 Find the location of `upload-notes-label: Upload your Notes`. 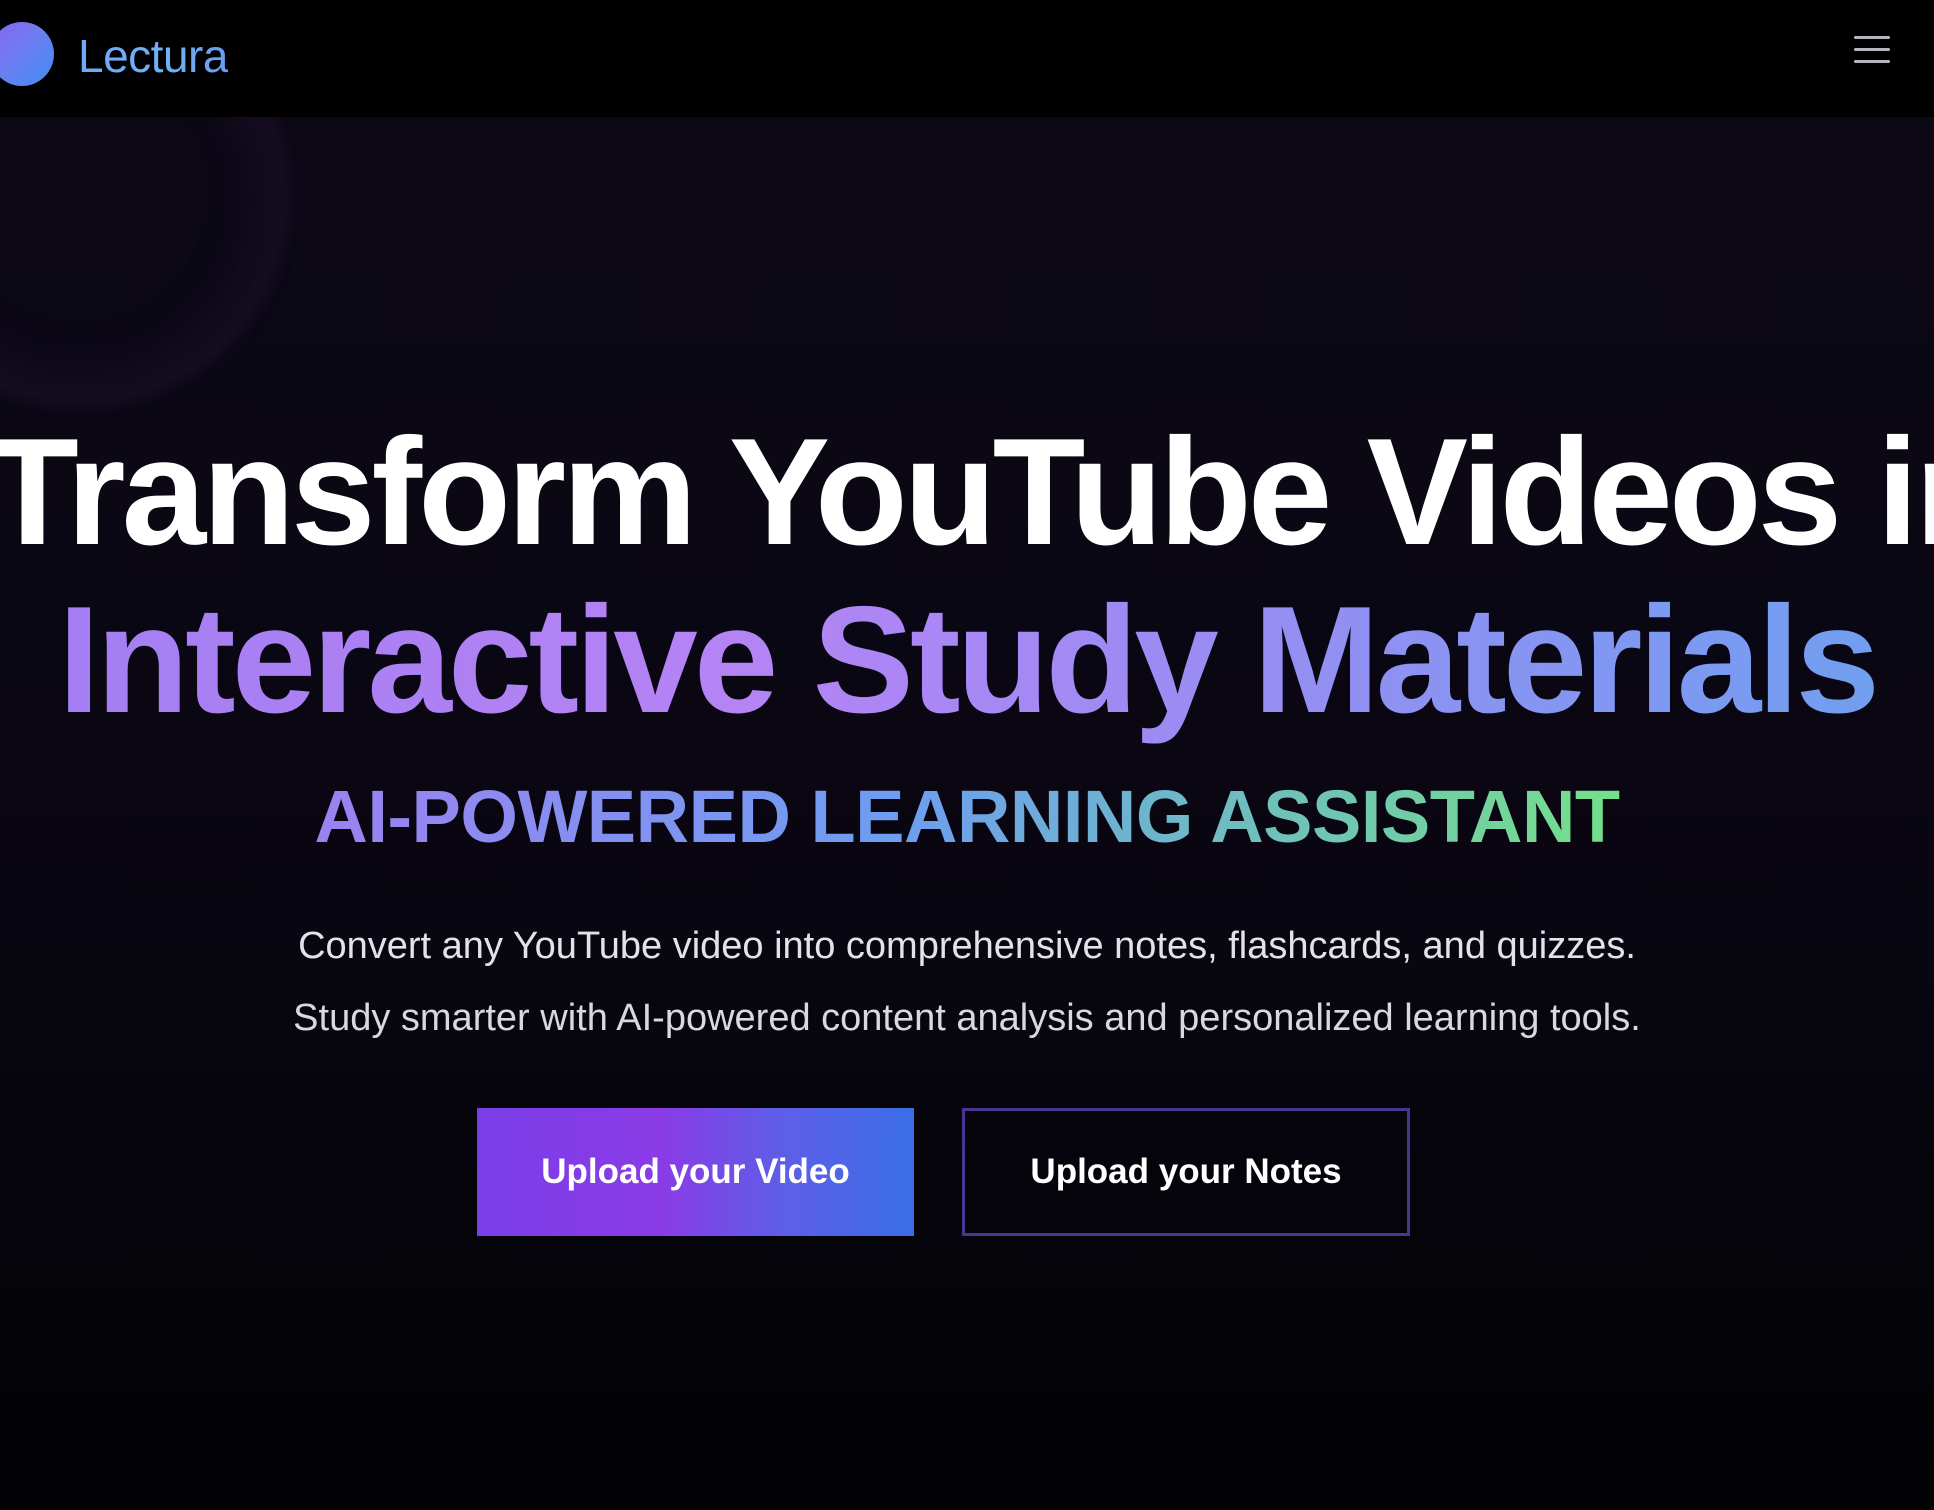

upload-notes-label: Upload your Notes is located at coordinates (1186, 1171).